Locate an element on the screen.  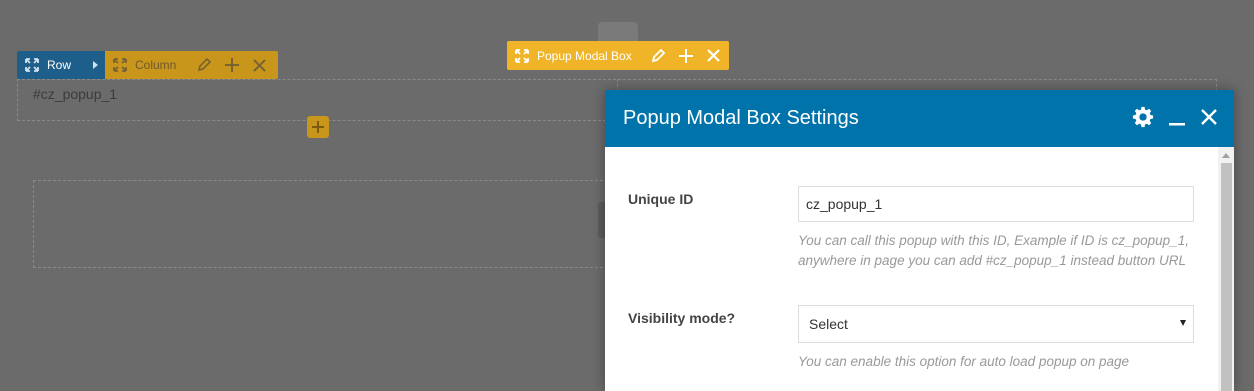
modal-header-actions is located at coordinates (1175, 119).